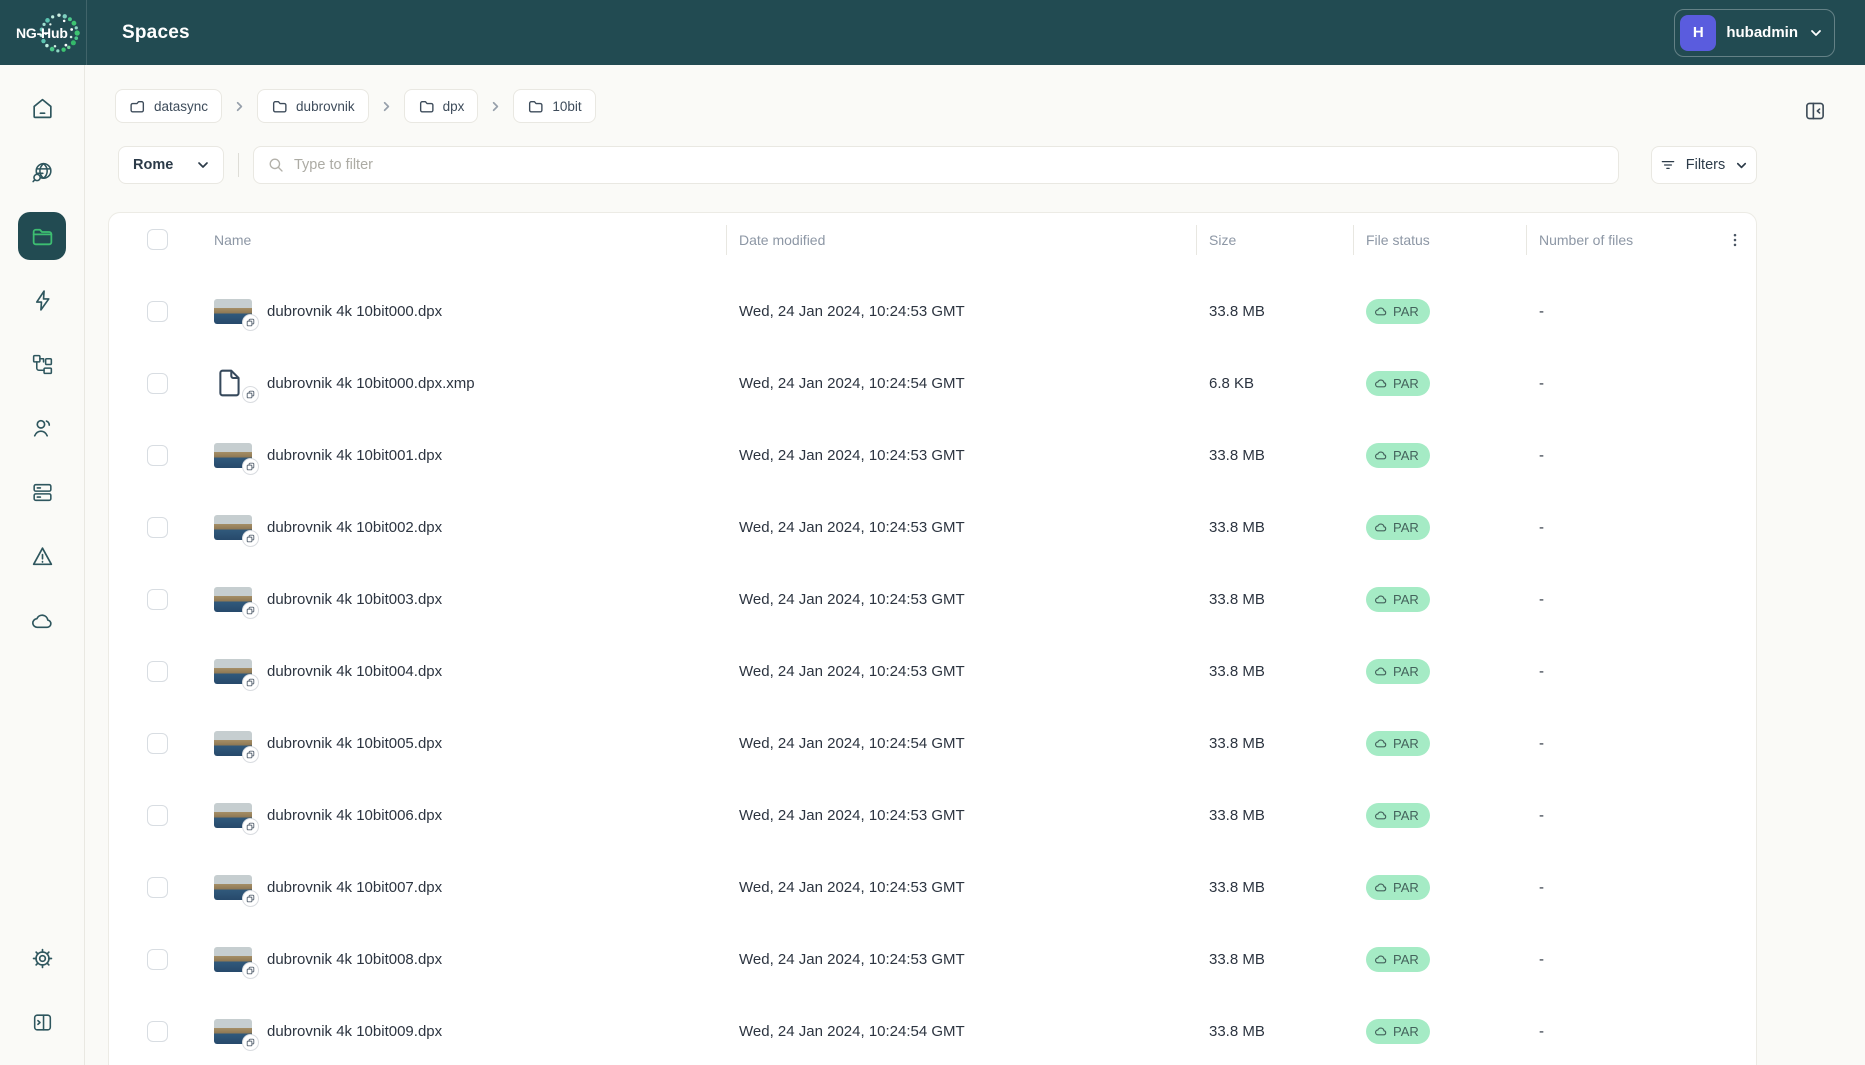 This screenshot has height=1065, width=1865. Describe the element at coordinates (313, 106) in the screenshot. I see `breadcrumb-item: dubrovnik` at that location.